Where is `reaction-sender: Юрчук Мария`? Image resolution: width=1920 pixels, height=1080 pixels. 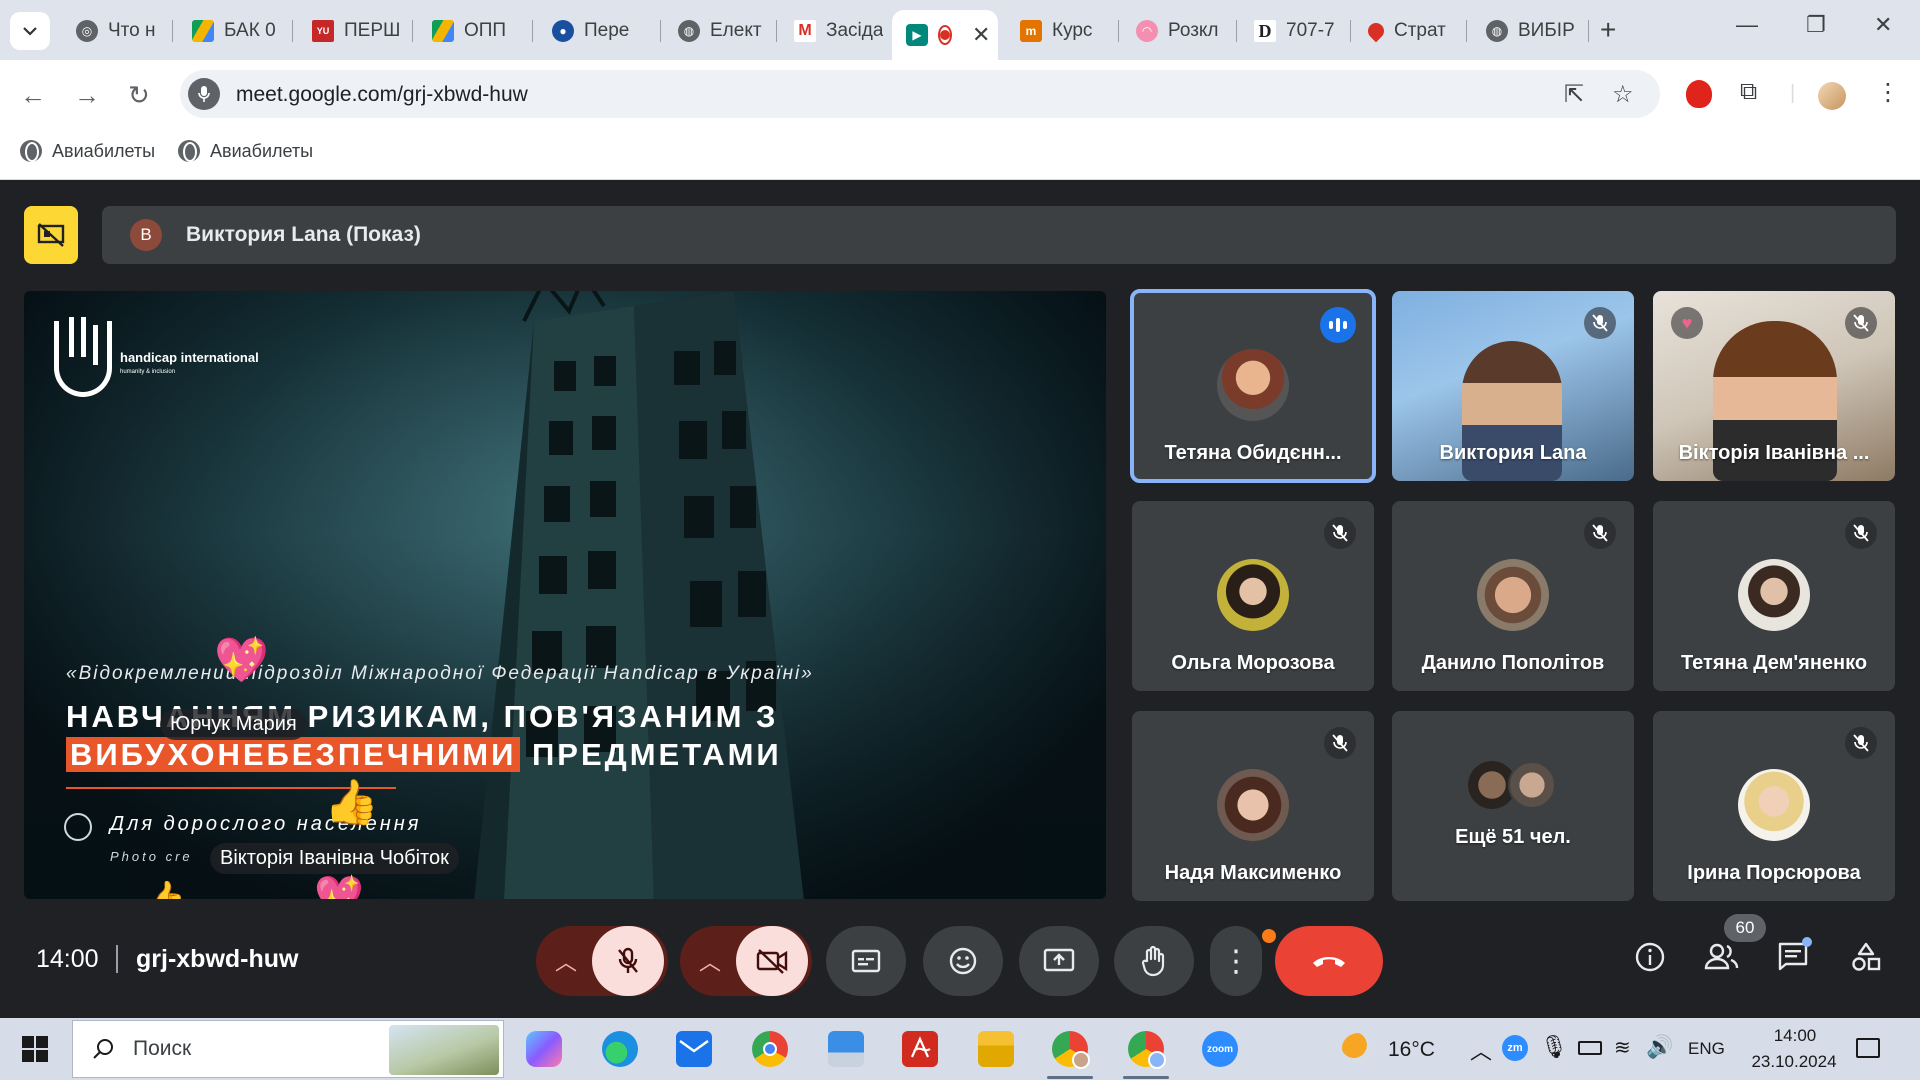 reaction-sender: Юрчук Мария is located at coordinates (233, 724).